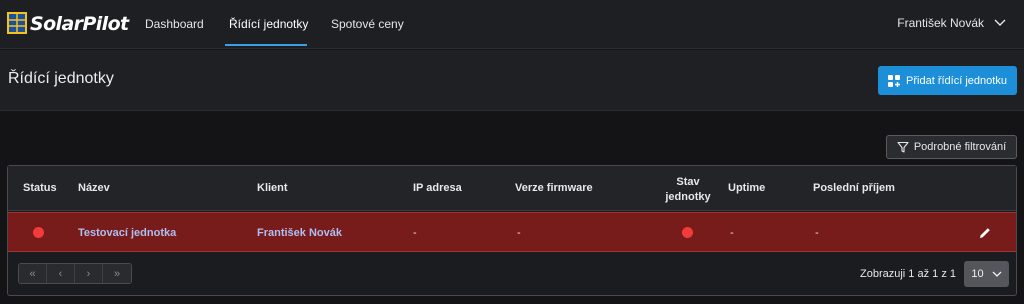 The width and height of the screenshot is (1024, 304). I want to click on column-firmware: Verze firmware, so click(554, 188).